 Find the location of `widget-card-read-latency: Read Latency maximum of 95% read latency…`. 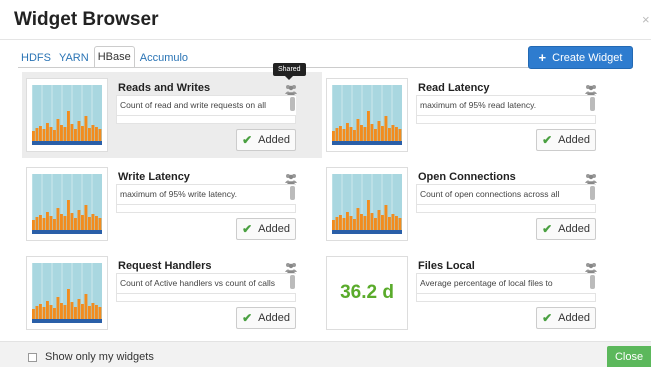

widget-card-read-latency: Read Latency maximum of 95% read latency… is located at coordinates (472, 115).